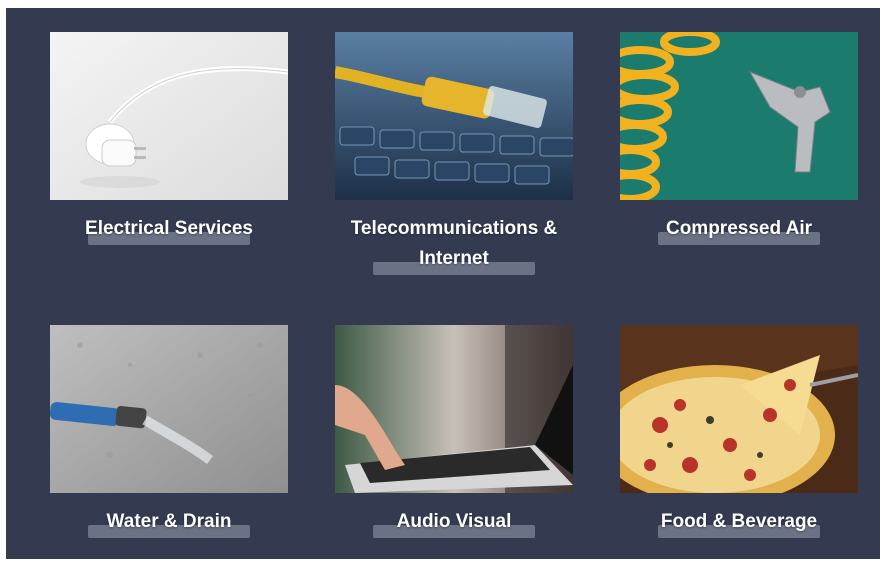 This screenshot has width=886, height=565. Describe the element at coordinates (169, 228) in the screenshot. I see `service-label: Electrical Services` at that location.